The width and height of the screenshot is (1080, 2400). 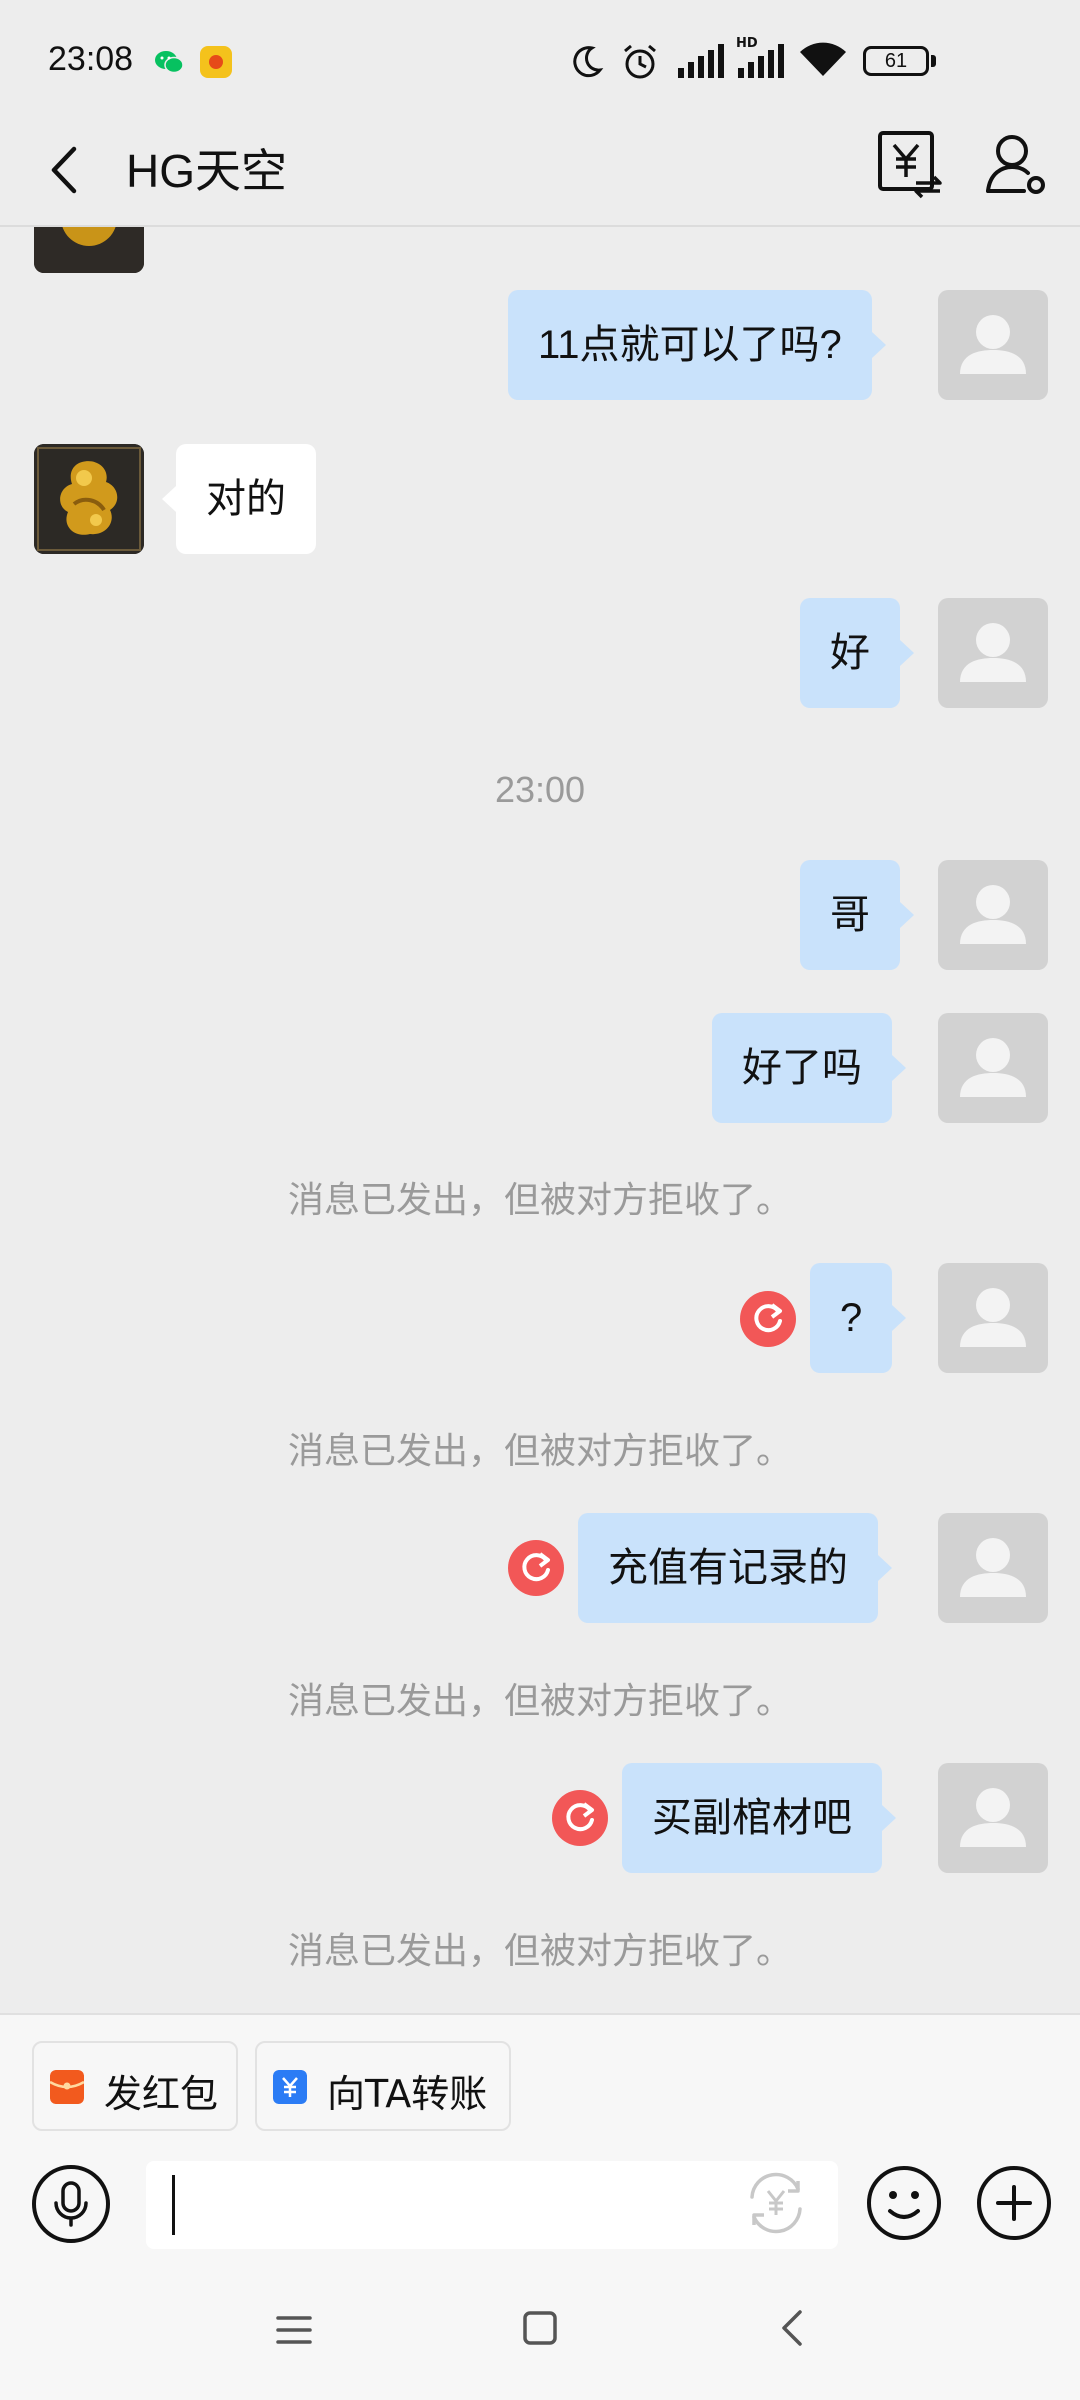 I want to click on back-nav-icon, so click(x=792, y=2328).